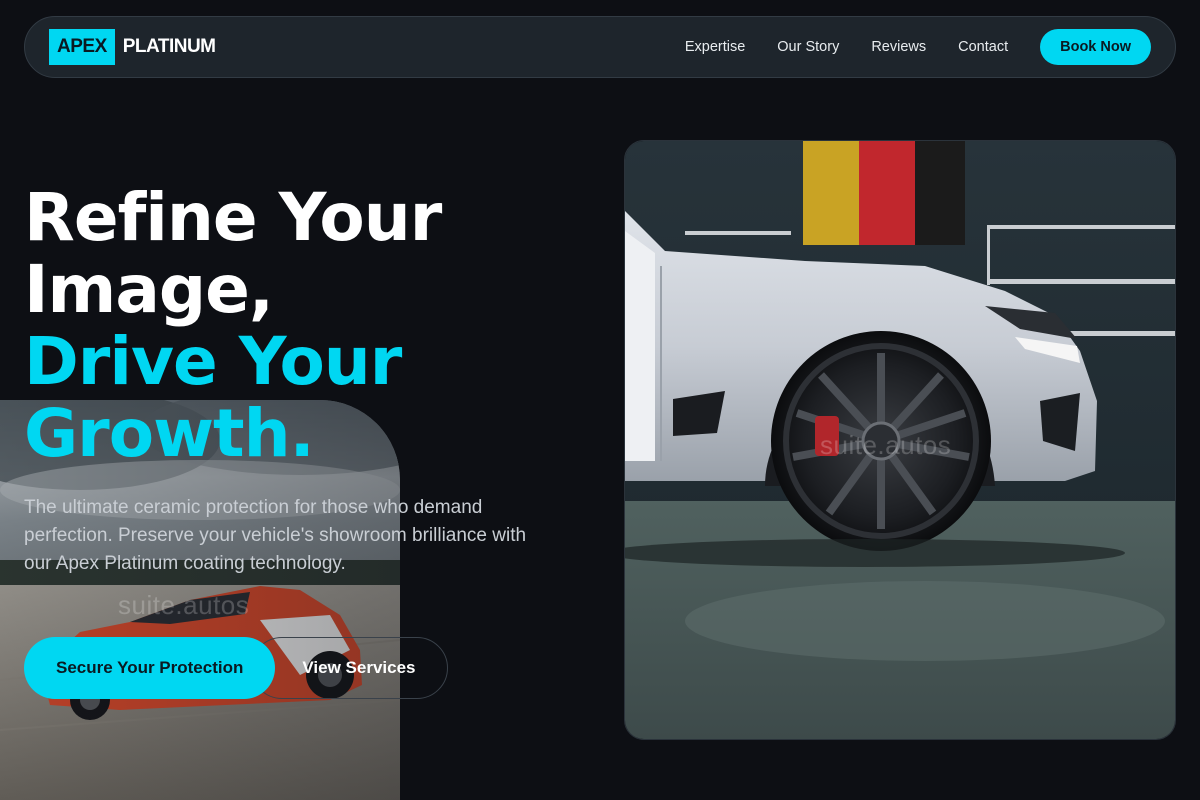  Describe the element at coordinates (169, 46) in the screenshot. I see `logo-name: PLATINUM` at that location.